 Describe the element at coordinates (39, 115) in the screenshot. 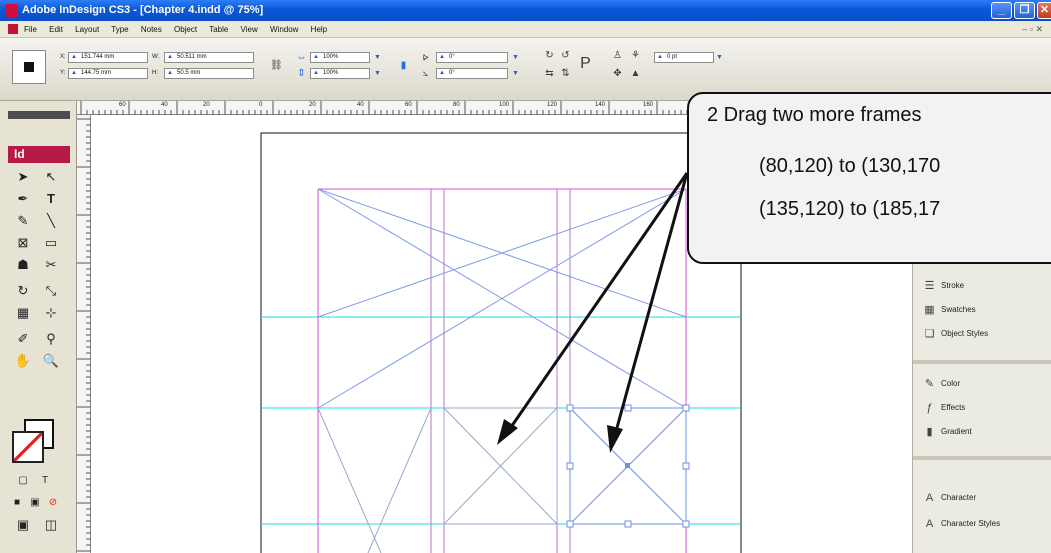

I see `tools-panel-header` at that location.